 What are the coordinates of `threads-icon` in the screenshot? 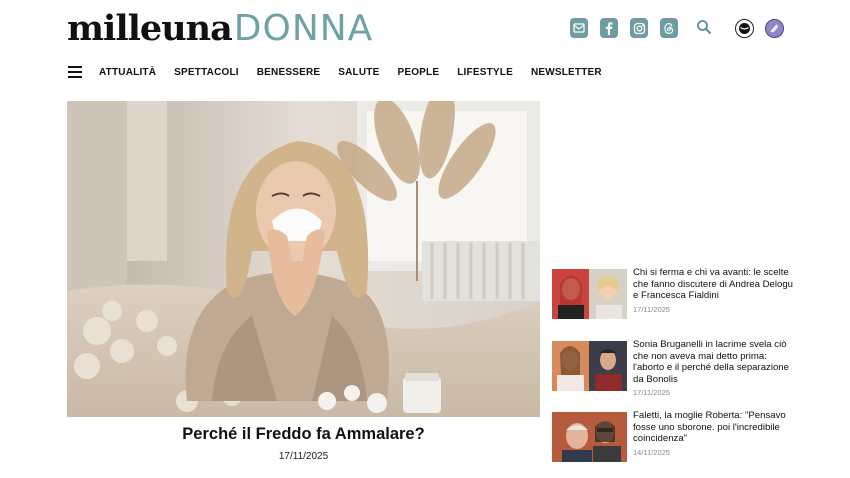 It's located at (669, 28).